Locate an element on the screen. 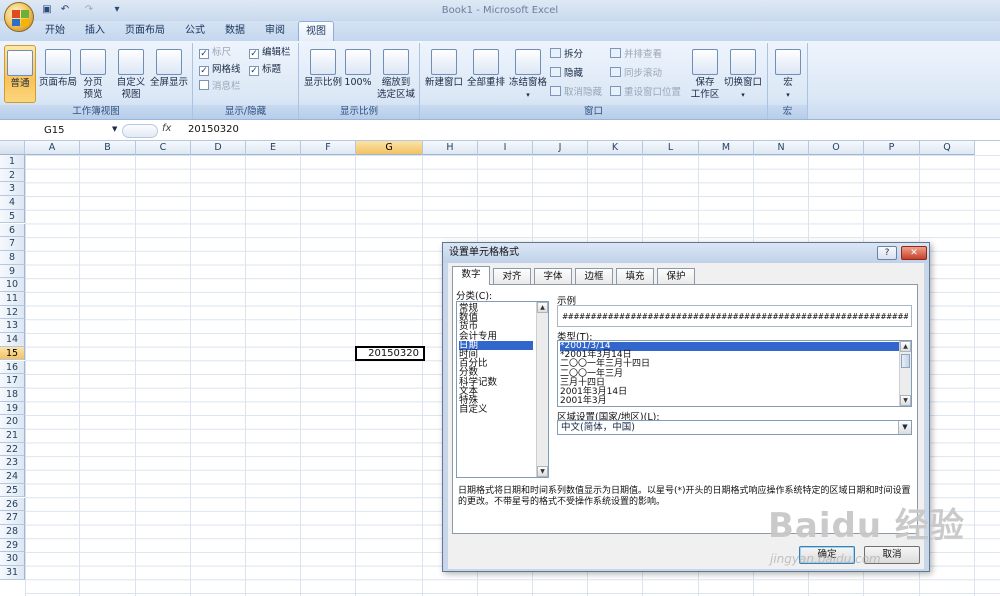  column-header-o: O is located at coordinates (836, 148).